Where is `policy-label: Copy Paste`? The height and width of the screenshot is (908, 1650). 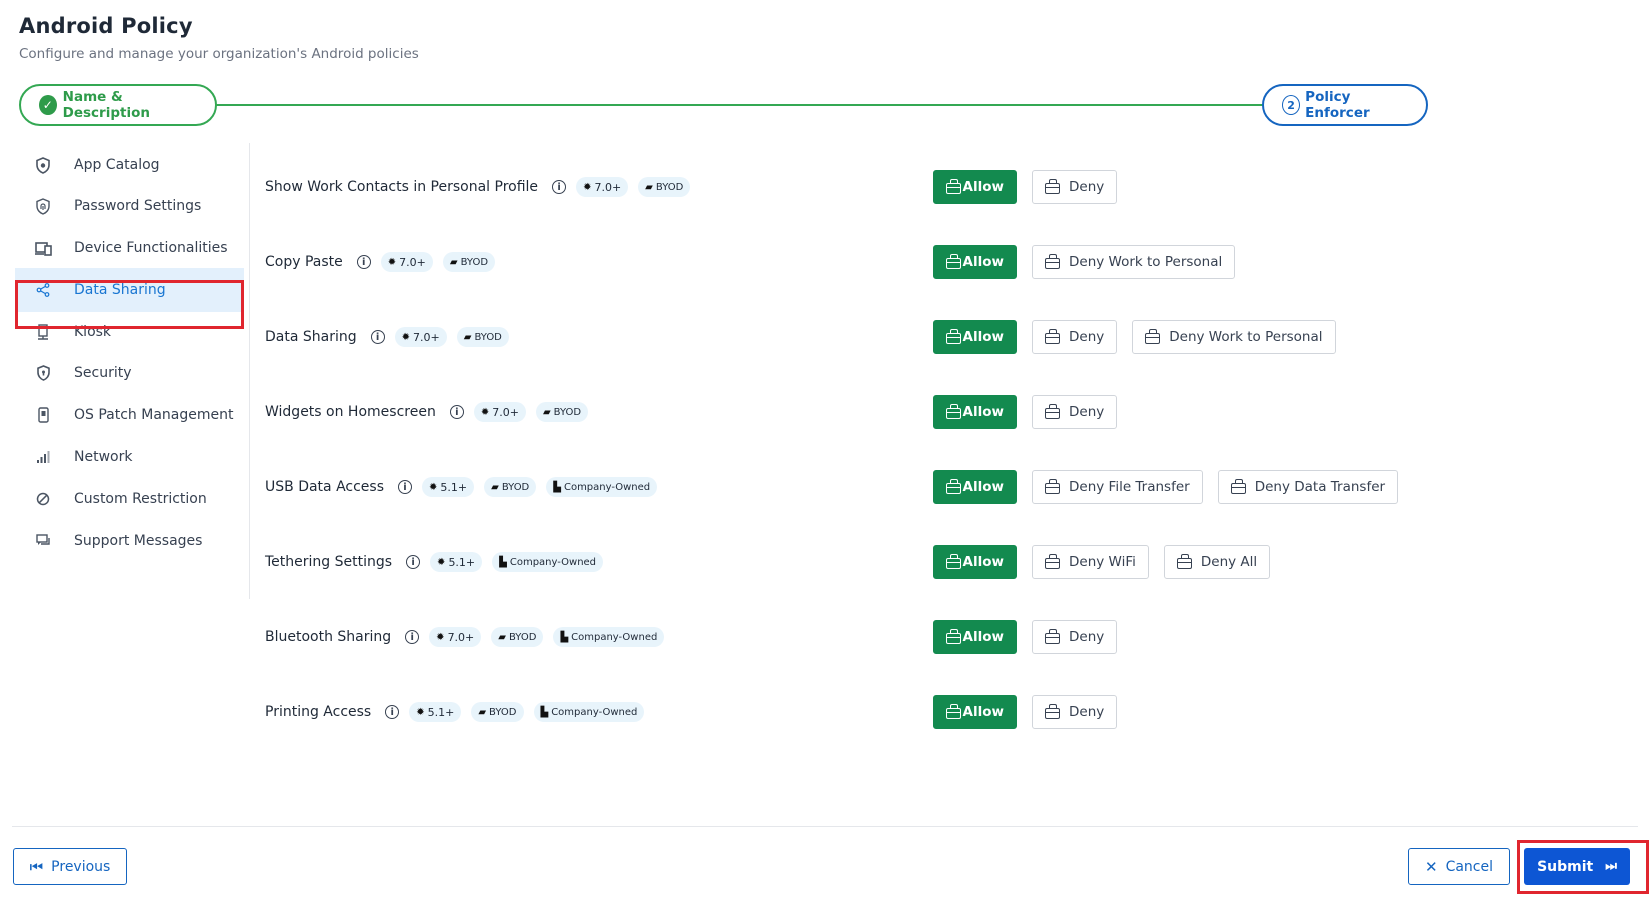
policy-label: Copy Paste is located at coordinates (304, 262).